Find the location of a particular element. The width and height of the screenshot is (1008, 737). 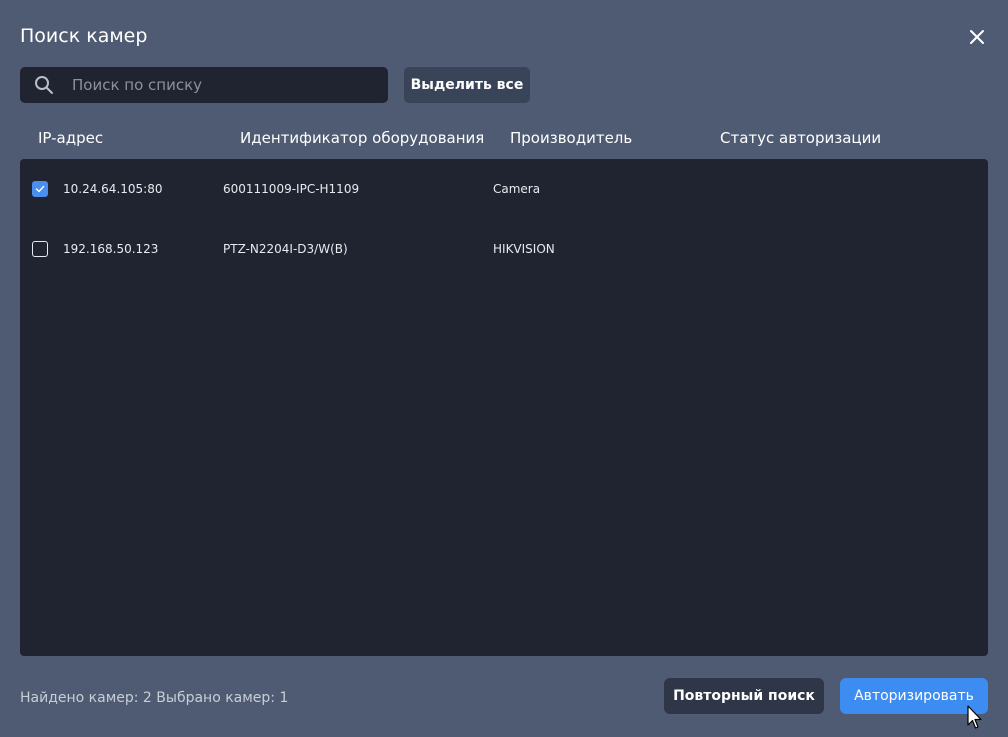

dialog-title: Поиск камер is located at coordinates (84, 36).